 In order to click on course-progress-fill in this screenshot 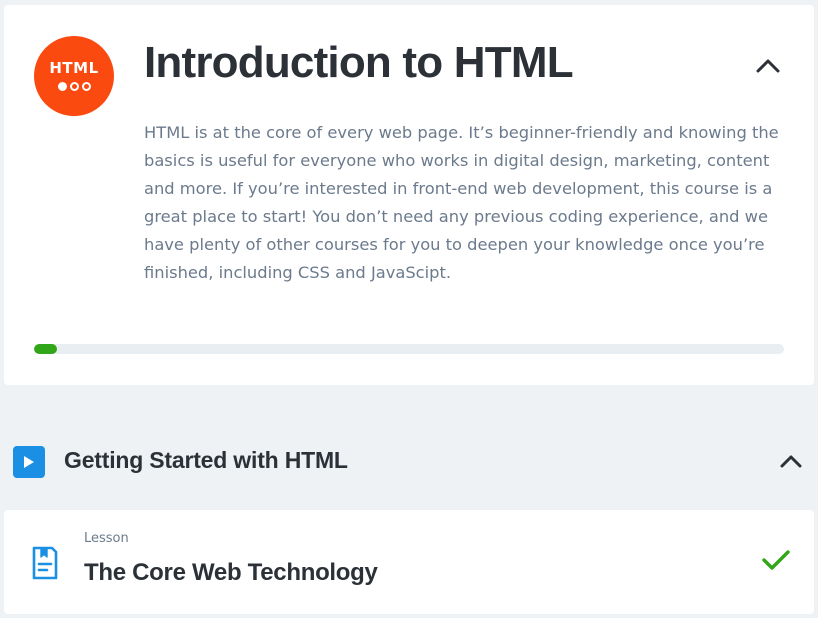, I will do `click(45, 349)`.